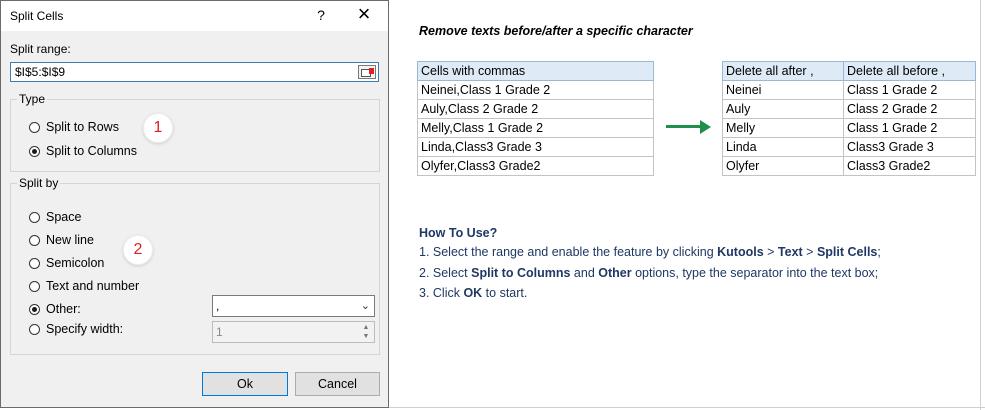  Describe the element at coordinates (909, 166) in the screenshot. I see `table-cell: Class3 Grade2` at that location.